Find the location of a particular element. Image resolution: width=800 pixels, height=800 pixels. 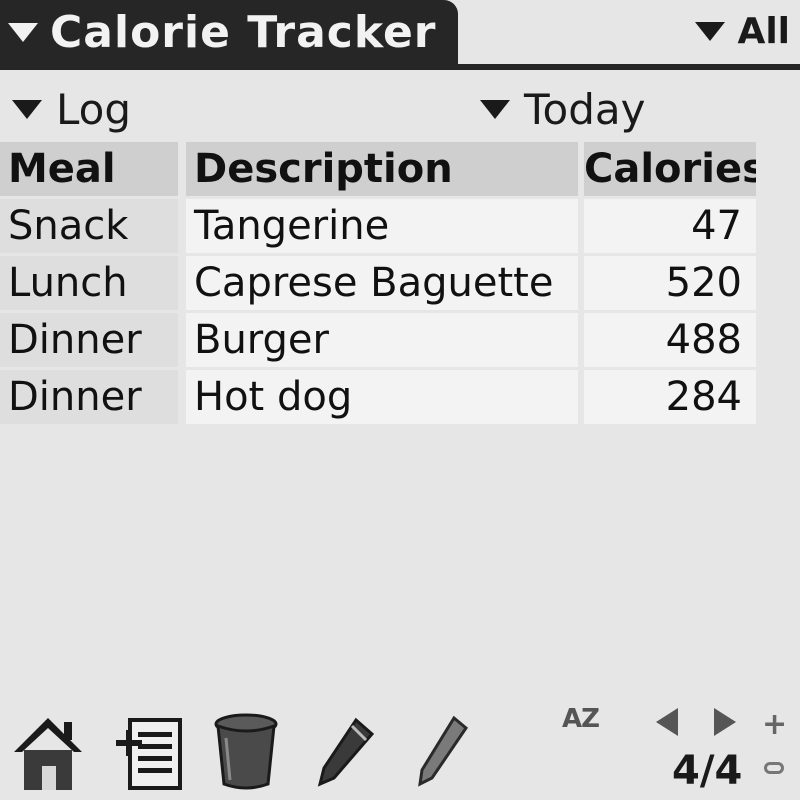

column-header-description: Description is located at coordinates (382, 169).